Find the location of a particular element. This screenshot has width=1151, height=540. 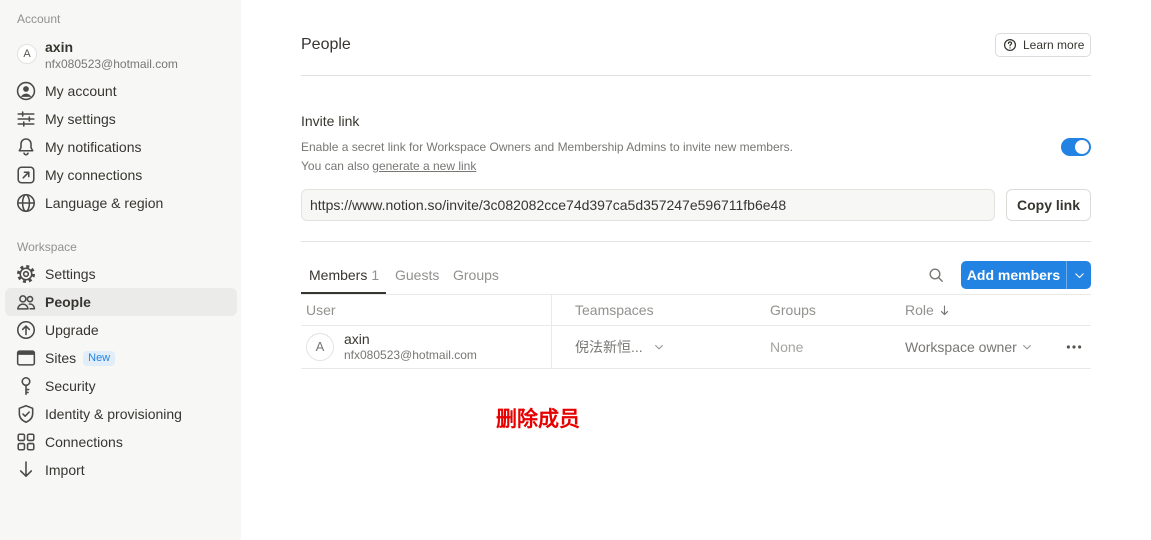

current-user: A axin nfx080523@hotmail.com is located at coordinates (124, 55).